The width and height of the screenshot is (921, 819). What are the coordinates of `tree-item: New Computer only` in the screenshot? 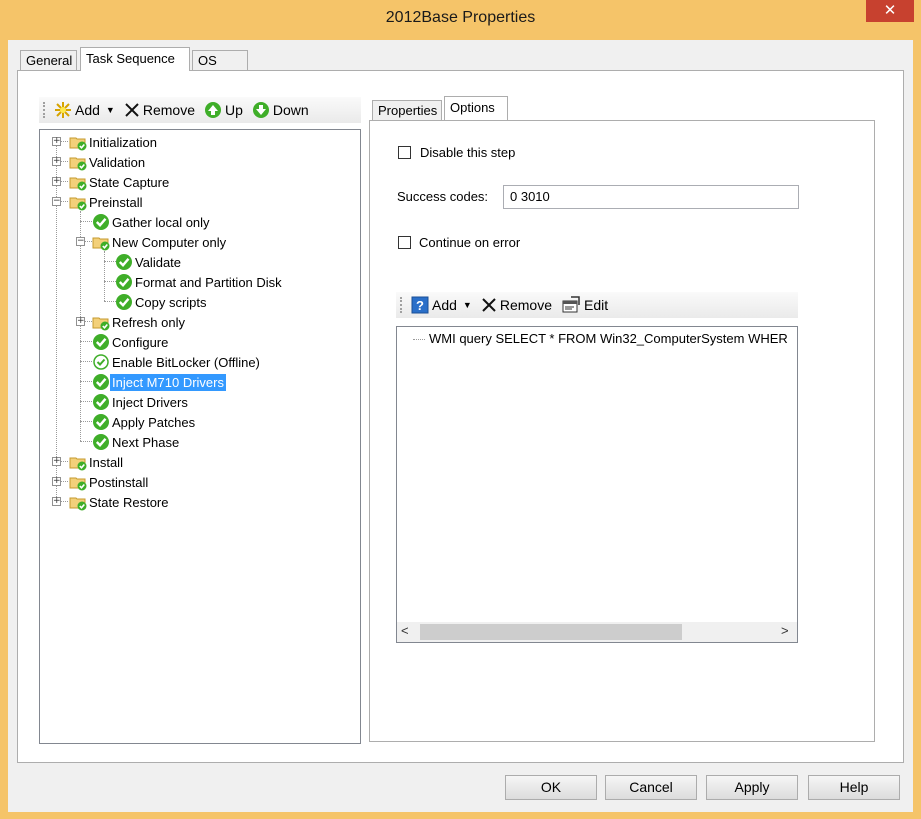 It's located at (160, 242).